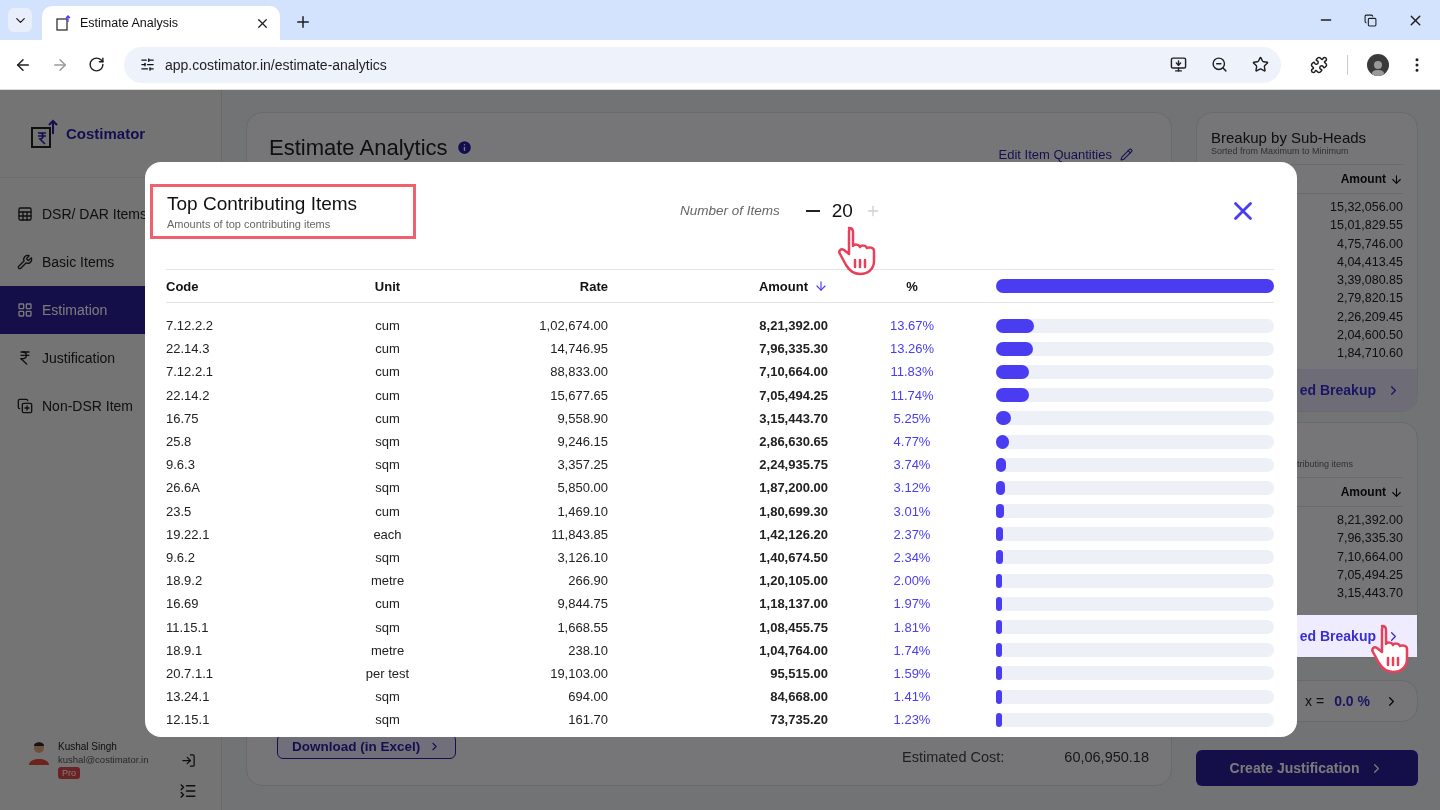 Image resolution: width=1440 pixels, height=810 pixels. I want to click on column-header: Amount, so click(718, 286).